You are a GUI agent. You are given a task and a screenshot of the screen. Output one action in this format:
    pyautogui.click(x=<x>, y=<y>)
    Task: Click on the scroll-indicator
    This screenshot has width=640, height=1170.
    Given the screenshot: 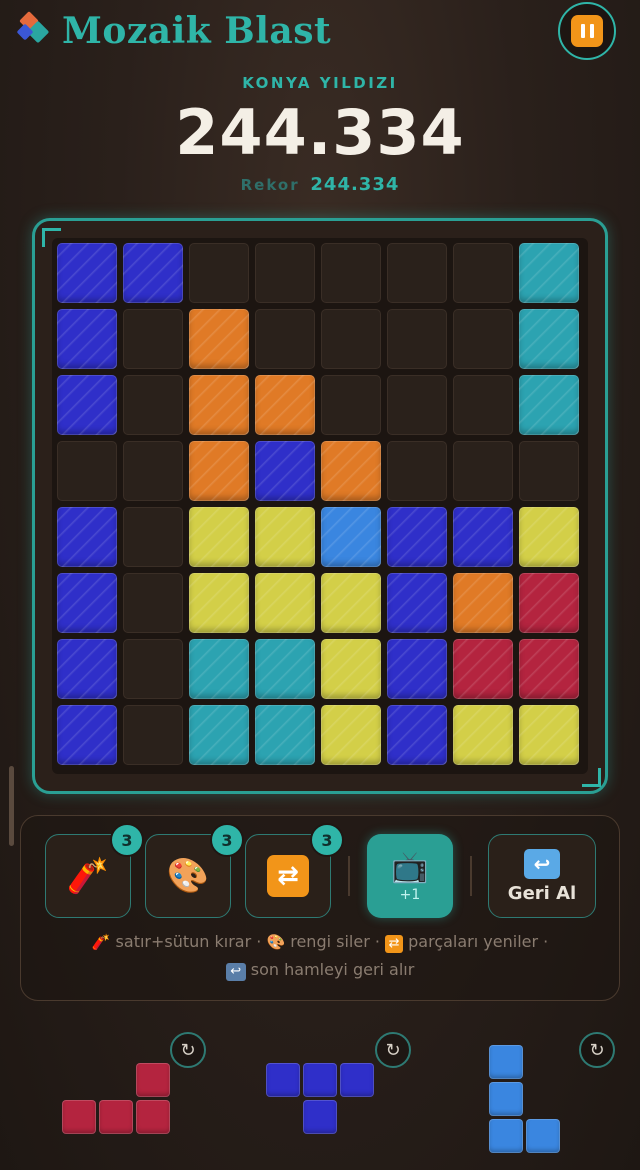 What is the action you would take?
    pyautogui.click(x=11, y=806)
    